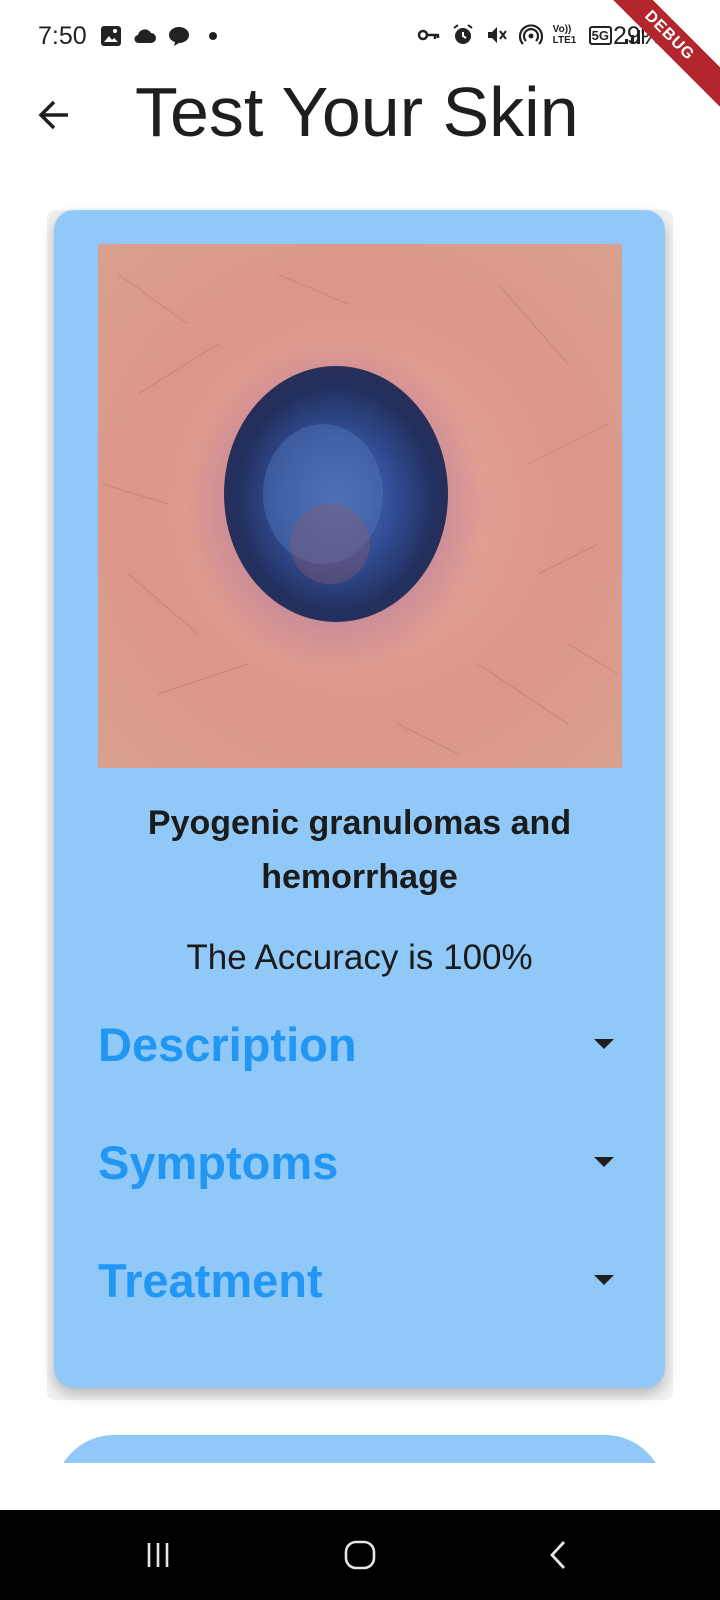 This screenshot has height=1600, width=720. I want to click on page-title: Test Your Skin, so click(357, 112).